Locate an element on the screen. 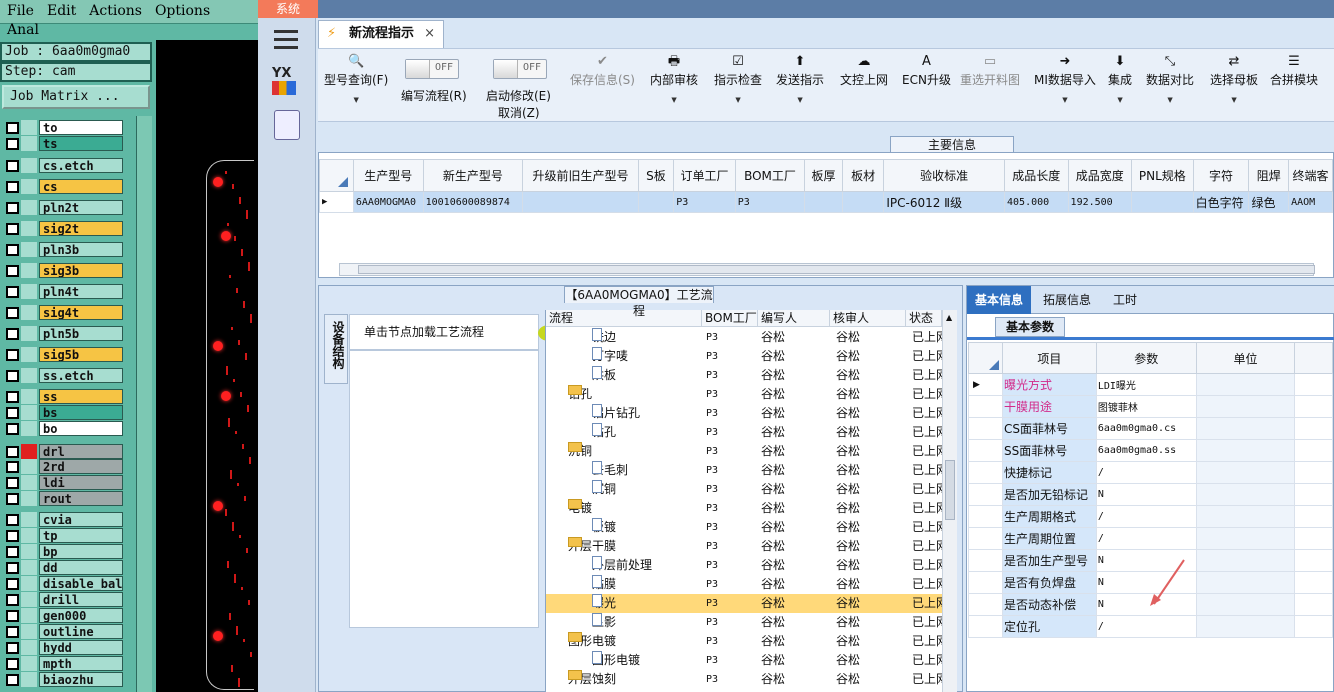  dropdown-arrow-icon: ▼ is located at coordinates (1065, 100).